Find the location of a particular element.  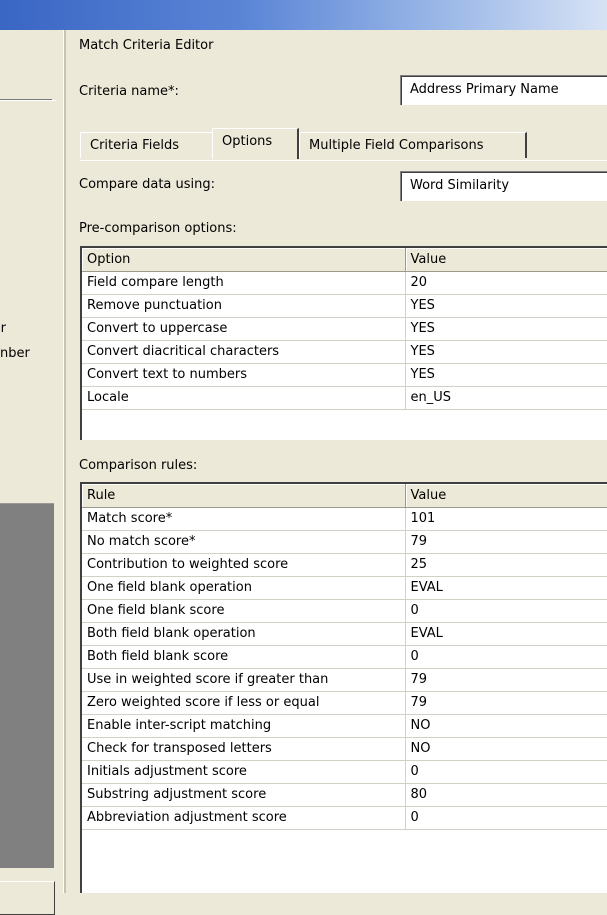

table-row: Use in weighted score if greater than 79 is located at coordinates (344, 680).